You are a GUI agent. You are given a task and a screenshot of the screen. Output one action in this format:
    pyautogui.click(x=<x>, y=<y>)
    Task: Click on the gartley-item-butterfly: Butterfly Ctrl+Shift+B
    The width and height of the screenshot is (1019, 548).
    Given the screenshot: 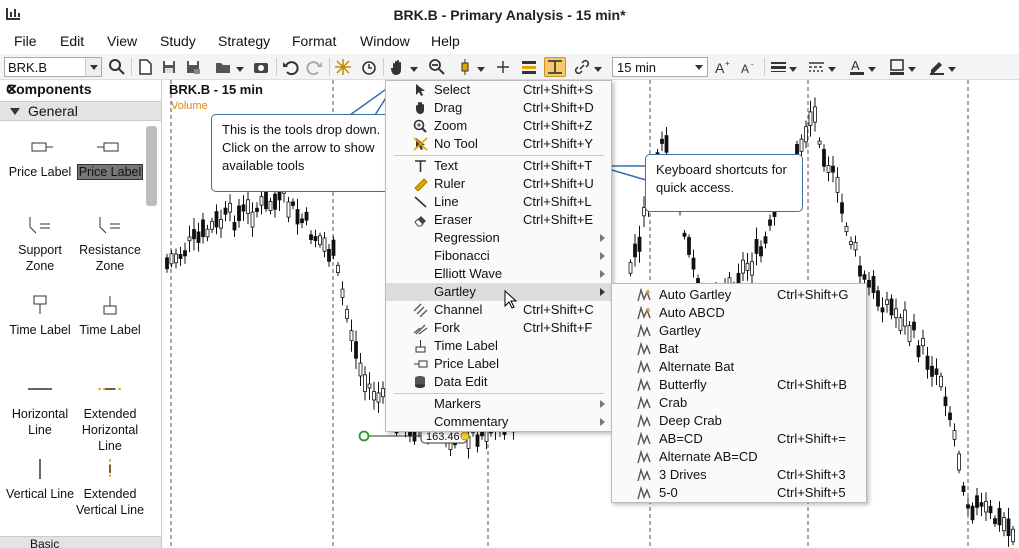 What is the action you would take?
    pyautogui.click(x=739, y=385)
    